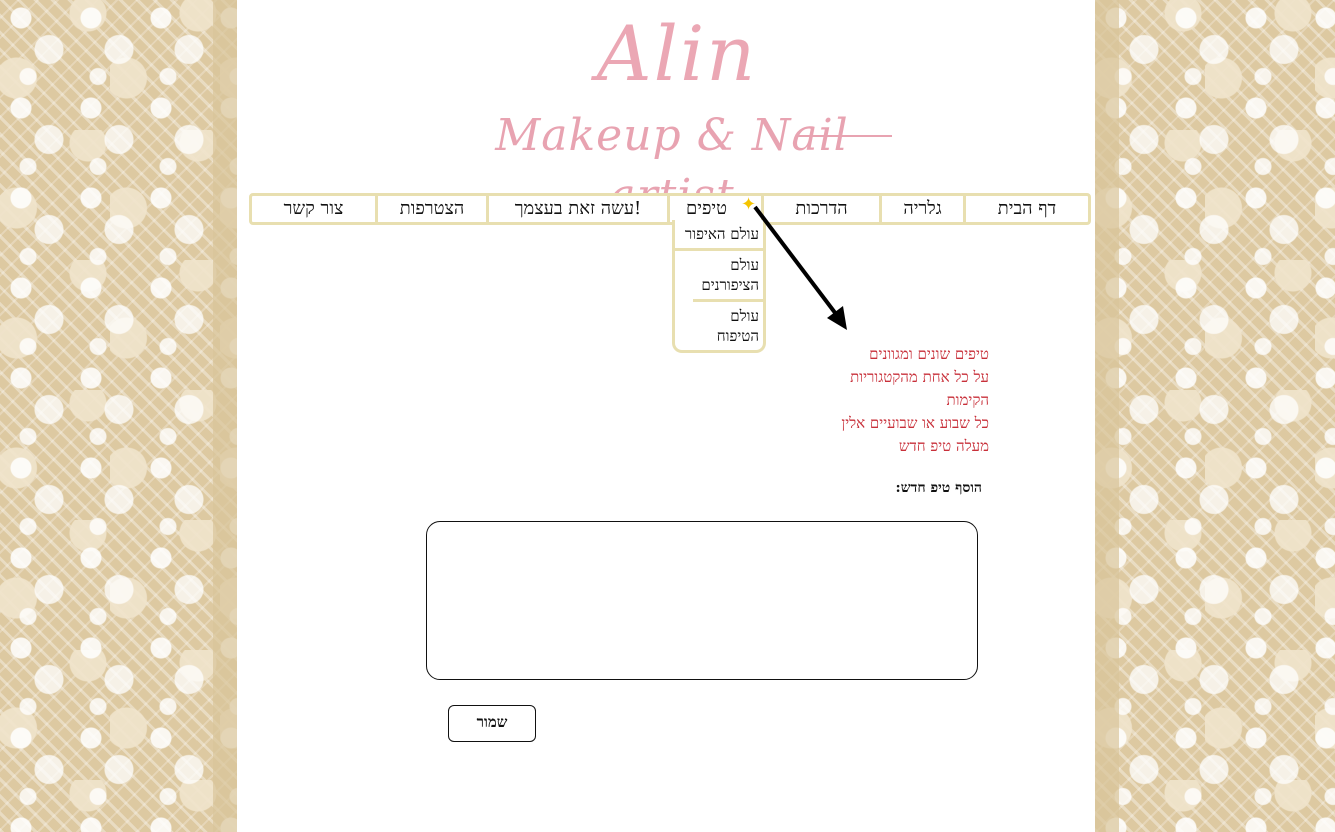 The image size is (1335, 832). Describe the element at coordinates (967, 400) in the screenshot. I see `note-line: הקימות` at that location.